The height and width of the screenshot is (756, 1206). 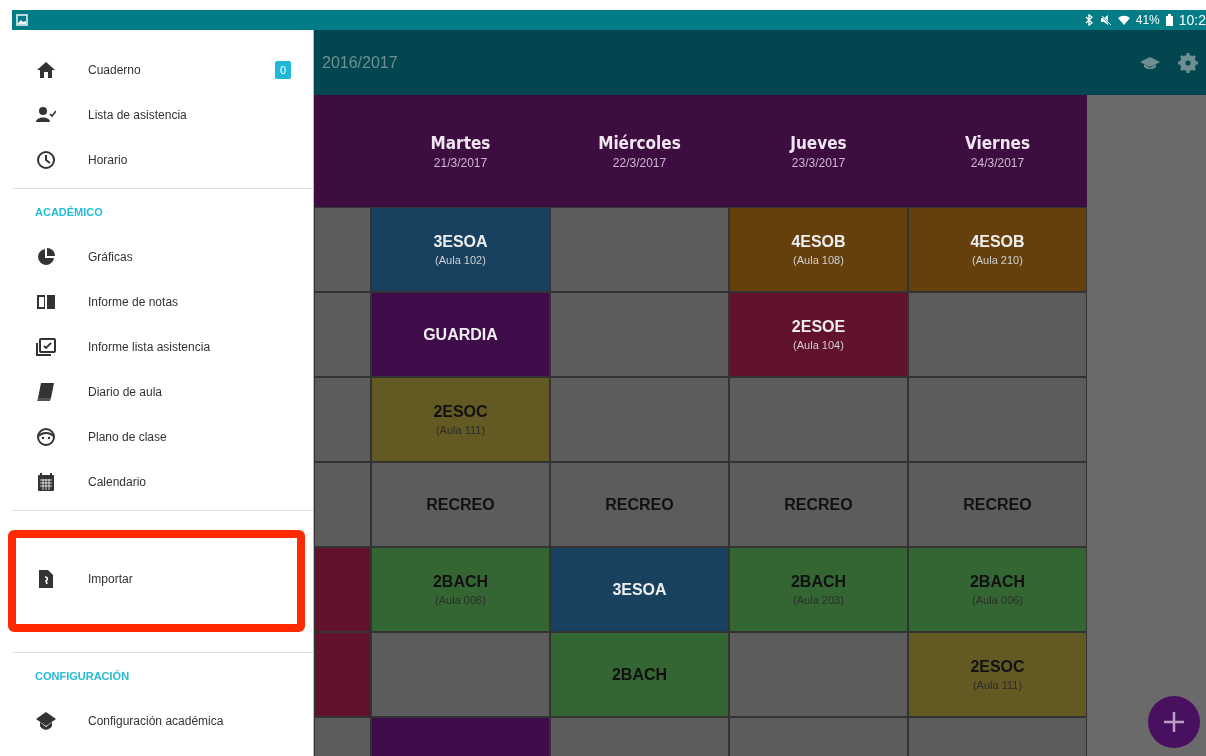 What do you see at coordinates (1105, 20) in the screenshot?
I see `muted-speaker-icon` at bounding box center [1105, 20].